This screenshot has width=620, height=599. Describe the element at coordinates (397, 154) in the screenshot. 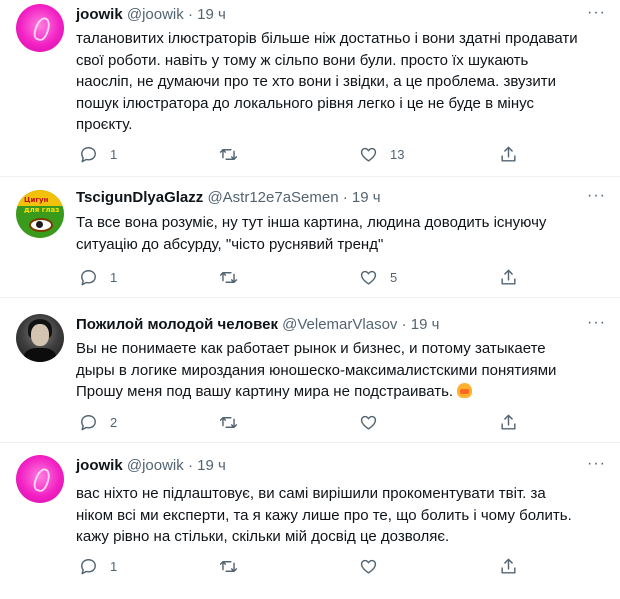

I see `like-count: 13` at that location.